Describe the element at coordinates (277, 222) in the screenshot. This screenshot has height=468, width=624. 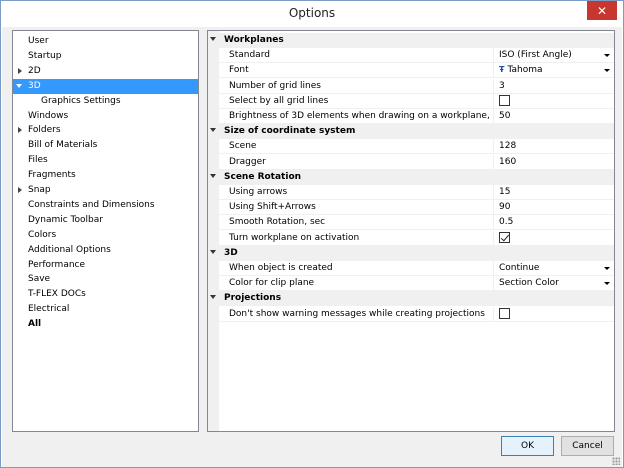
I see `property-name: Smooth Rotation, sec` at that location.